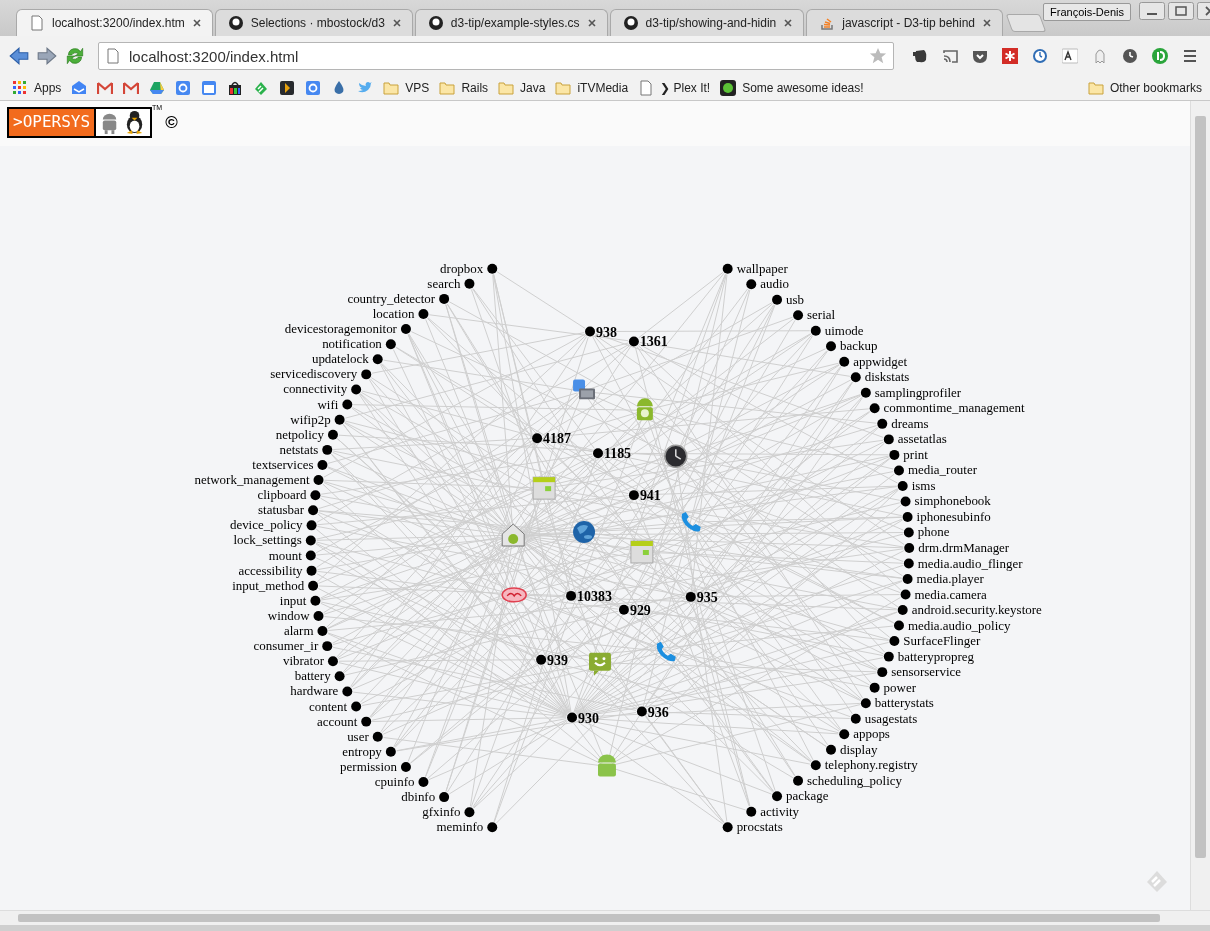  Describe the element at coordinates (79, 88) in the screenshot. I see `inbox-icon` at that location.